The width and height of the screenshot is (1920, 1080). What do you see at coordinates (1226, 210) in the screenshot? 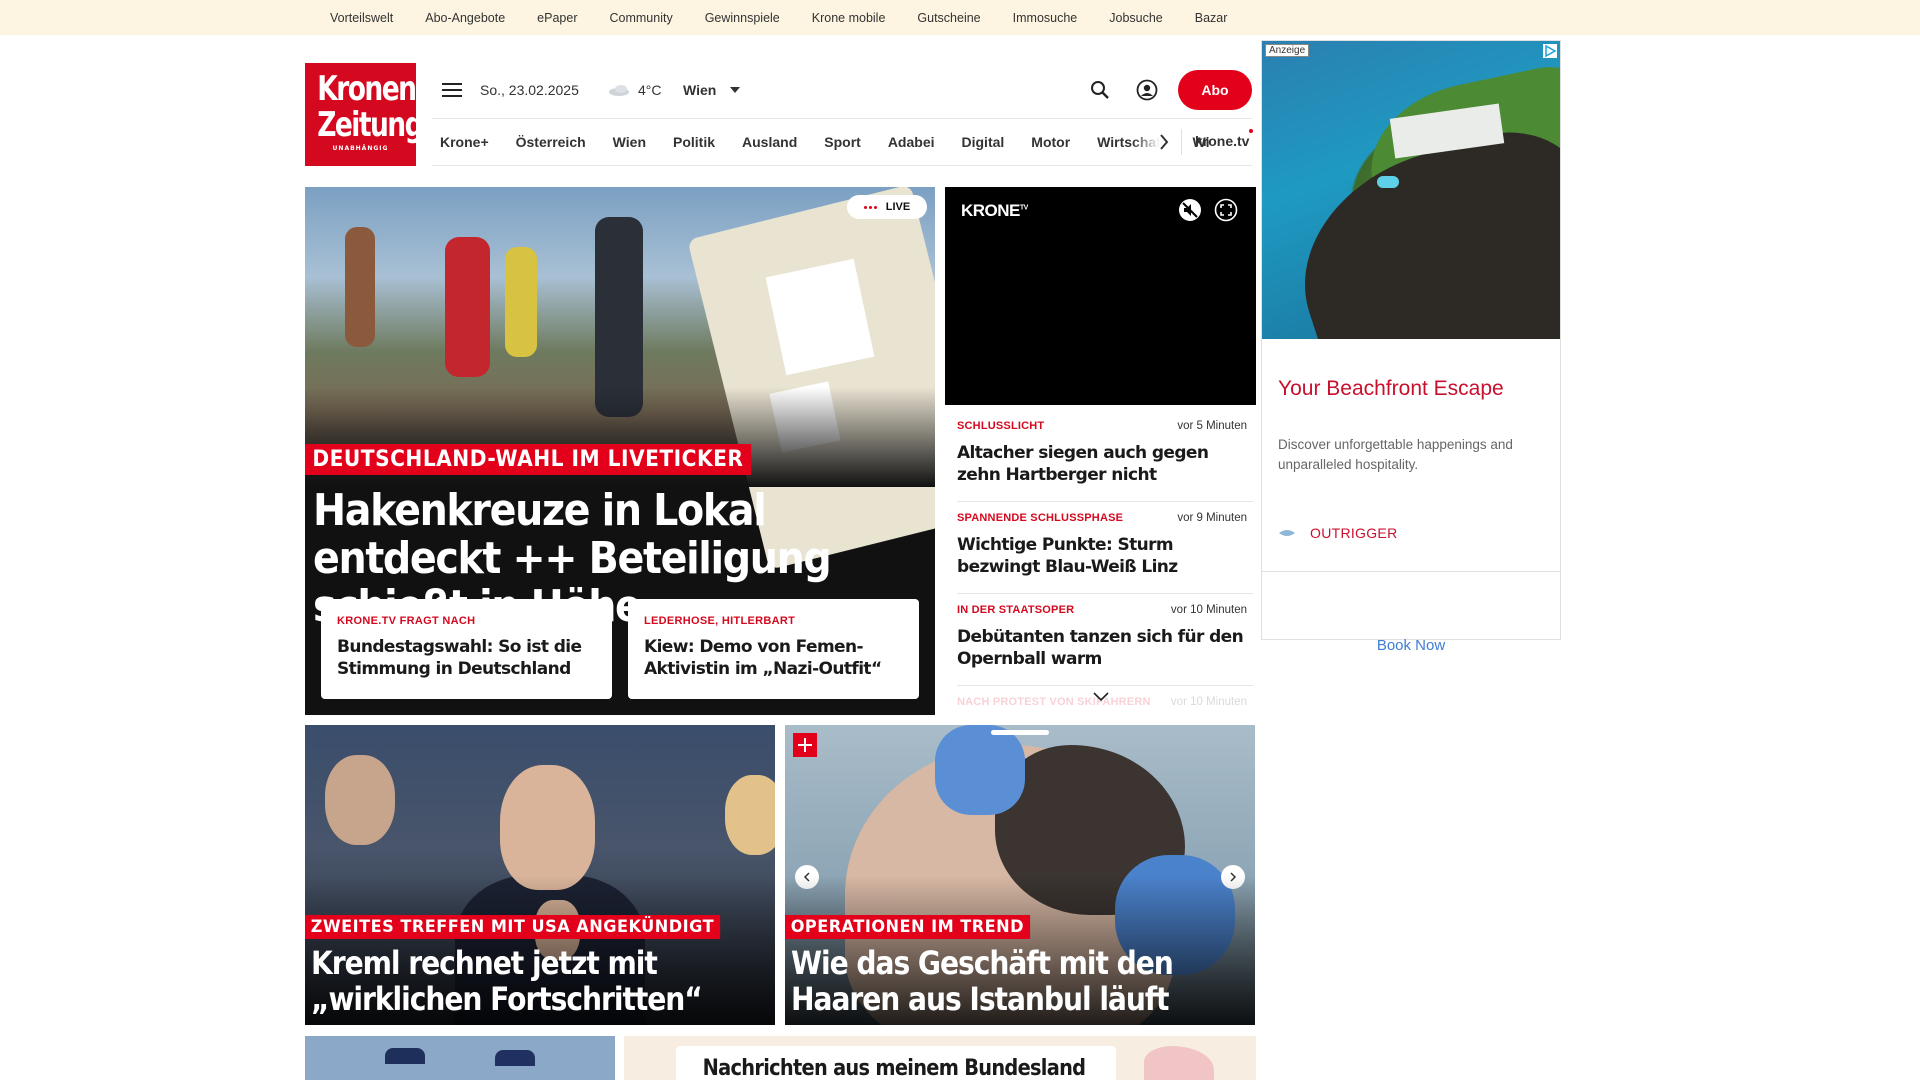
I see `fullscreen-icon` at bounding box center [1226, 210].